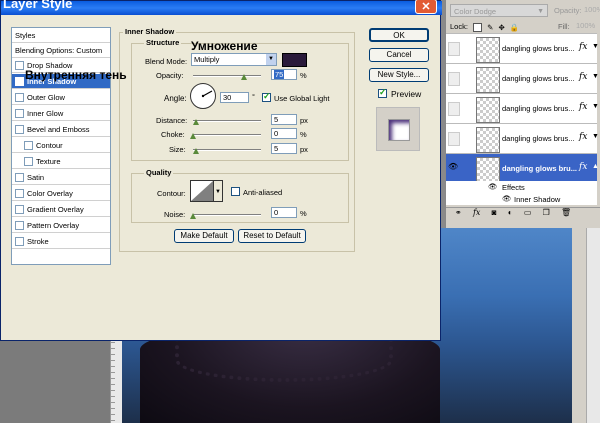 The width and height of the screenshot is (600, 423). I want to click on lock-all-icon: 🔒, so click(514, 27).